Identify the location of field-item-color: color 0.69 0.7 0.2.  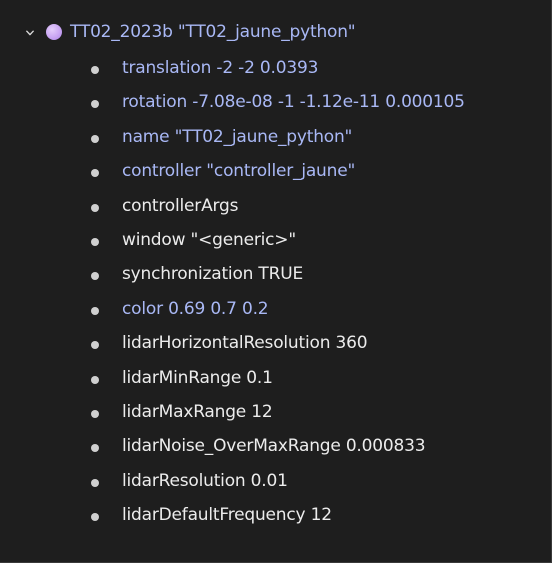
(270, 314).